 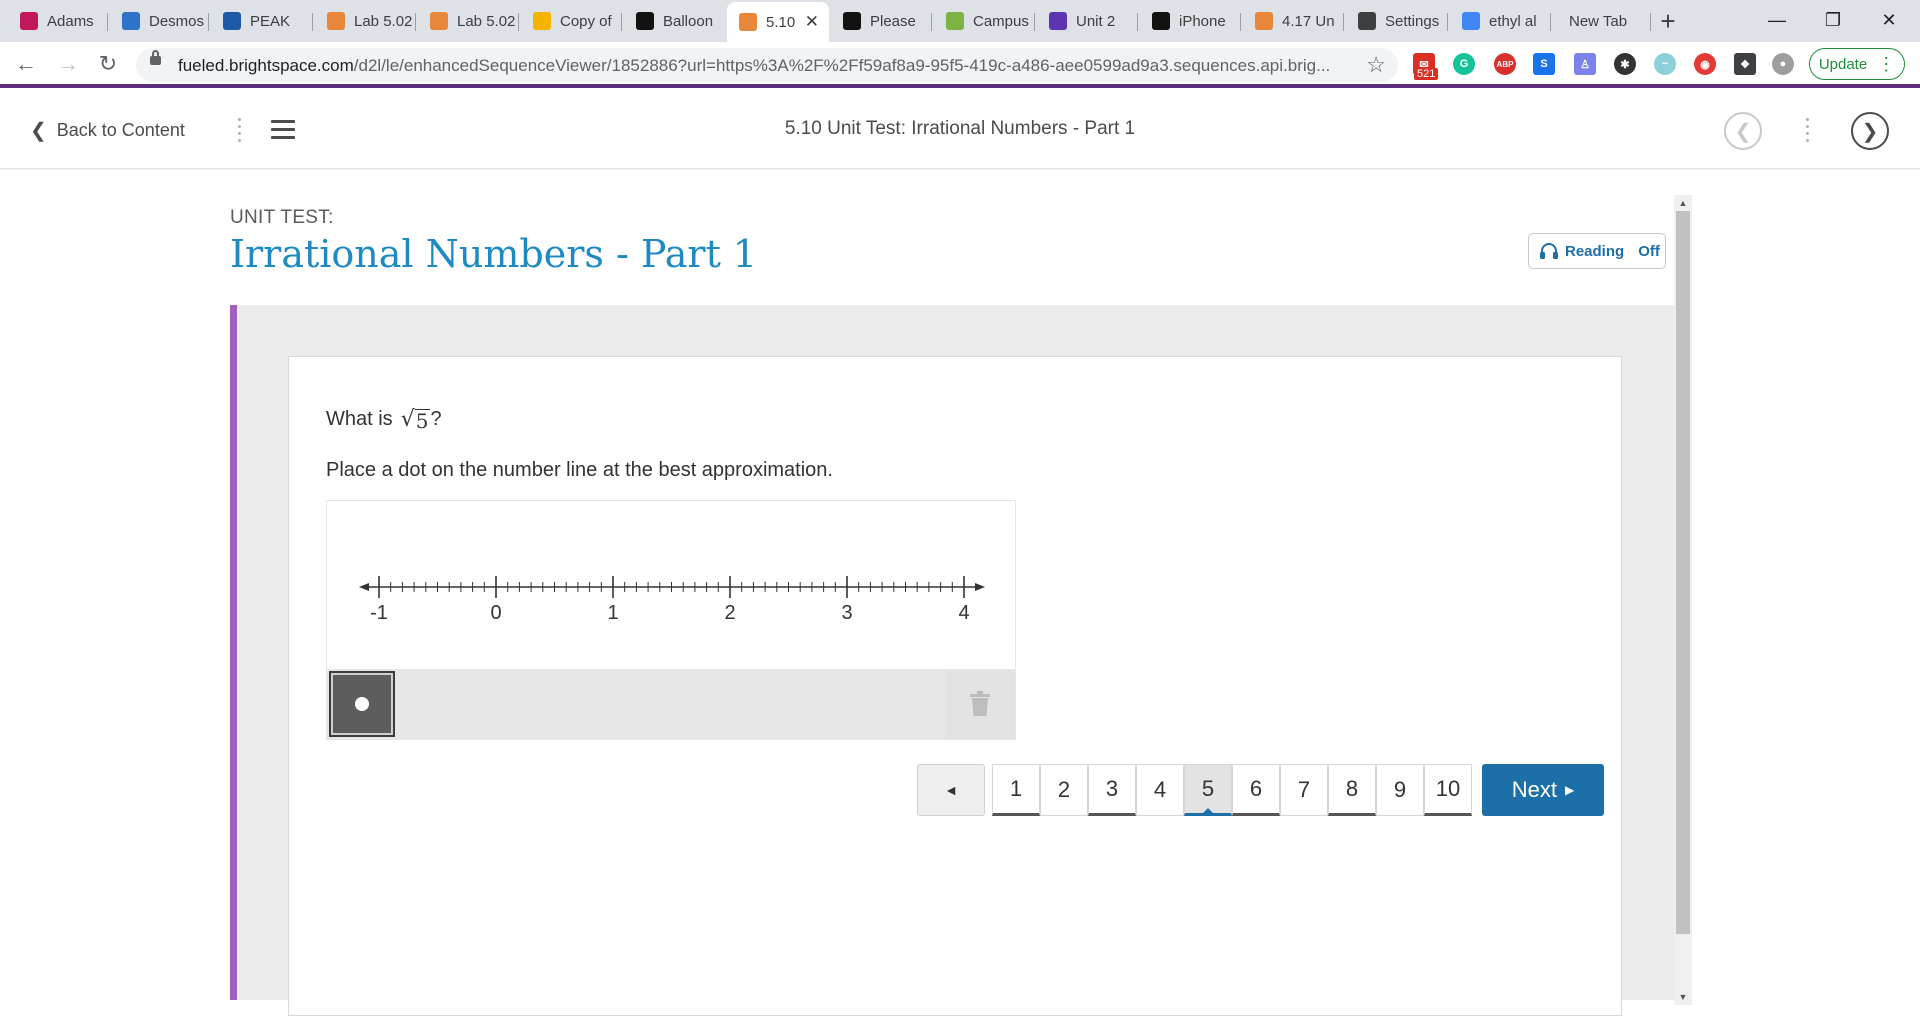 I want to click on scroll-up-arrow-icon: ▲, so click(x=1683, y=203).